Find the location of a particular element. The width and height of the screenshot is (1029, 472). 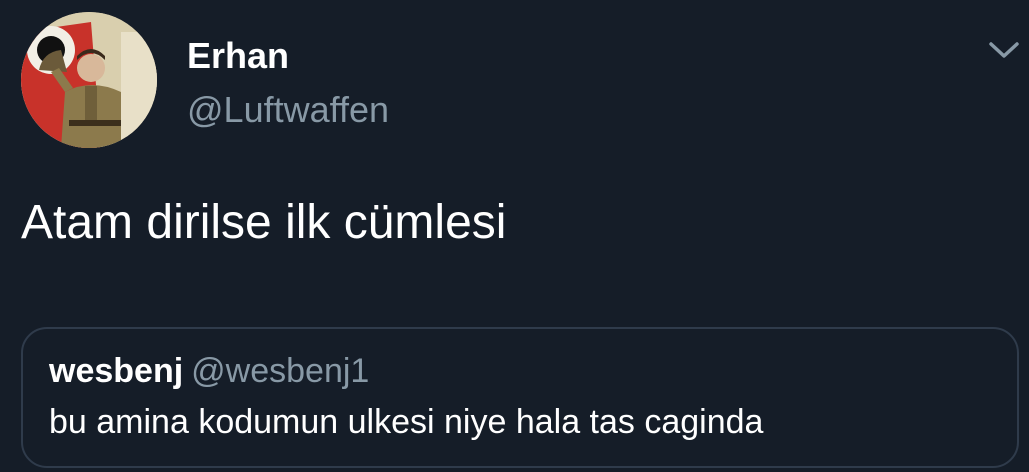

author-handle: @Luftwaffen is located at coordinates (288, 110).